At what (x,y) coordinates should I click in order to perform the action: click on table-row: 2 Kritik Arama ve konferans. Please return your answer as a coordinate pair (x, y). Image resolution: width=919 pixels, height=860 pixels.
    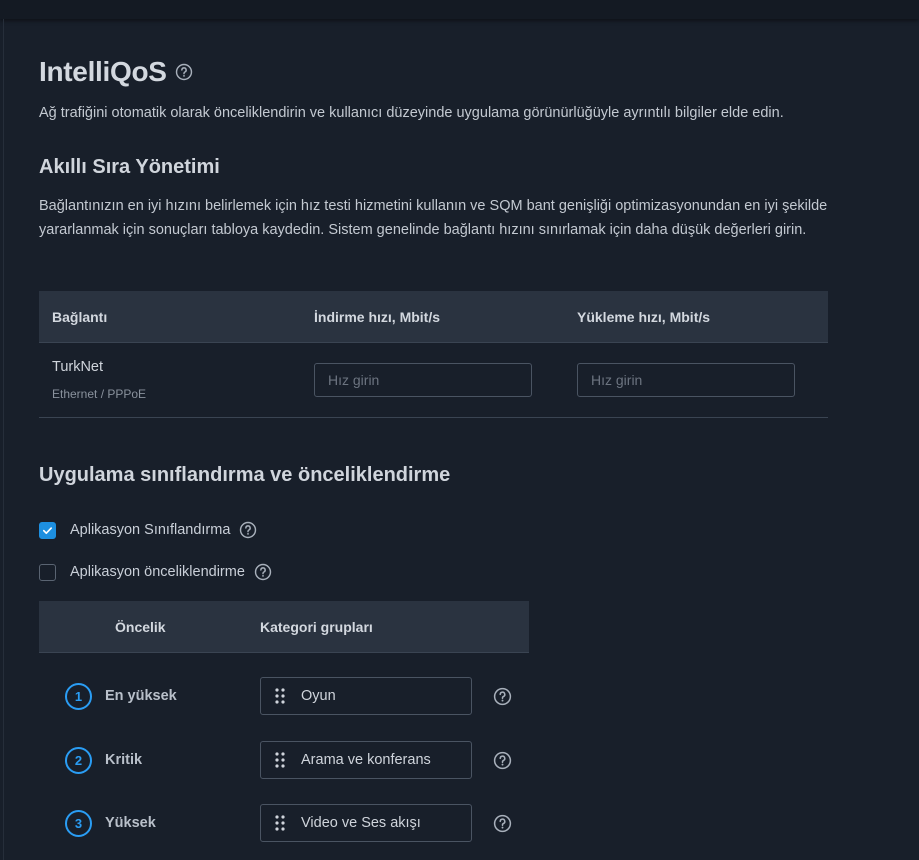
    Looking at the image, I should click on (284, 760).